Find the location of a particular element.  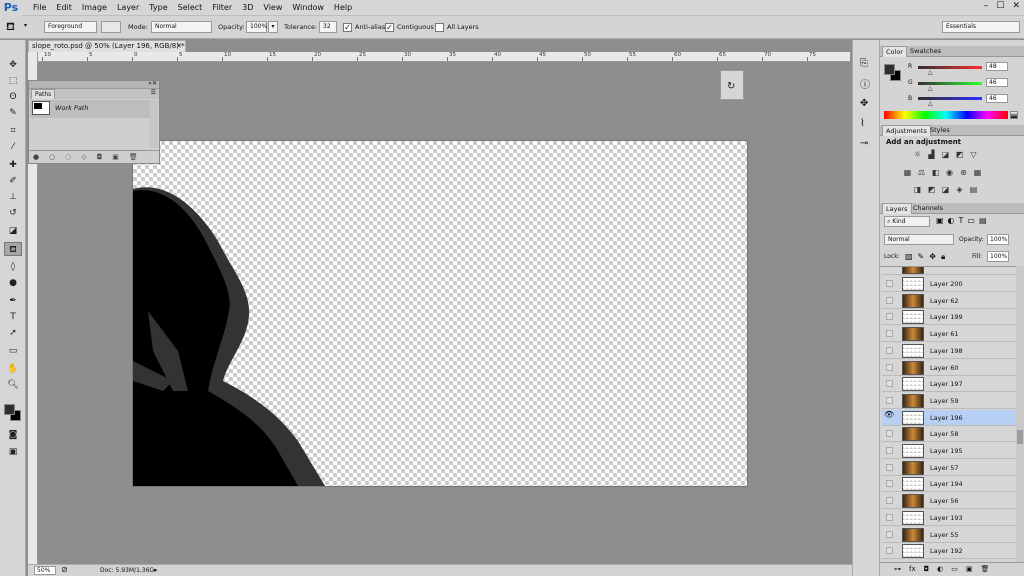

tab-swatches: Swatches is located at coordinates (925, 51).